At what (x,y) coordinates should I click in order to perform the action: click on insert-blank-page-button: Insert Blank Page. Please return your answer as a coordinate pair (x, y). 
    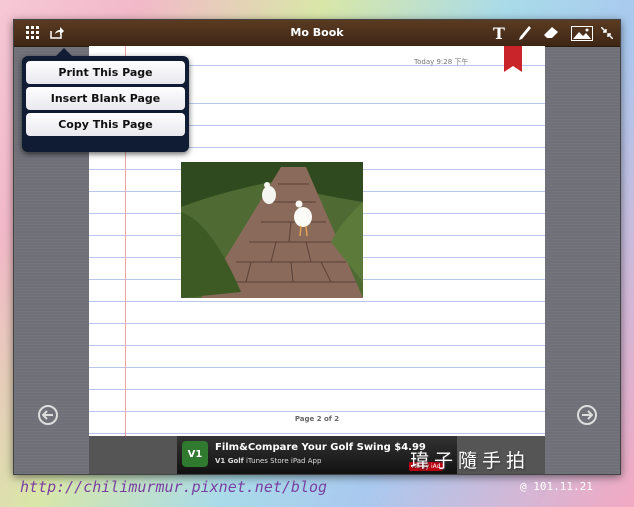
    Looking at the image, I should click on (105, 98).